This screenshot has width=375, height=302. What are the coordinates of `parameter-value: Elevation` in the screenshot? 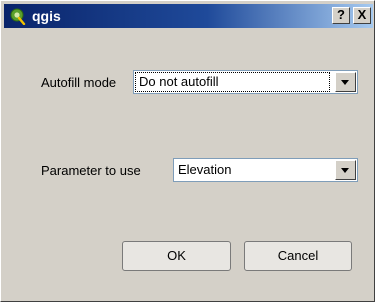 It's located at (205, 169).